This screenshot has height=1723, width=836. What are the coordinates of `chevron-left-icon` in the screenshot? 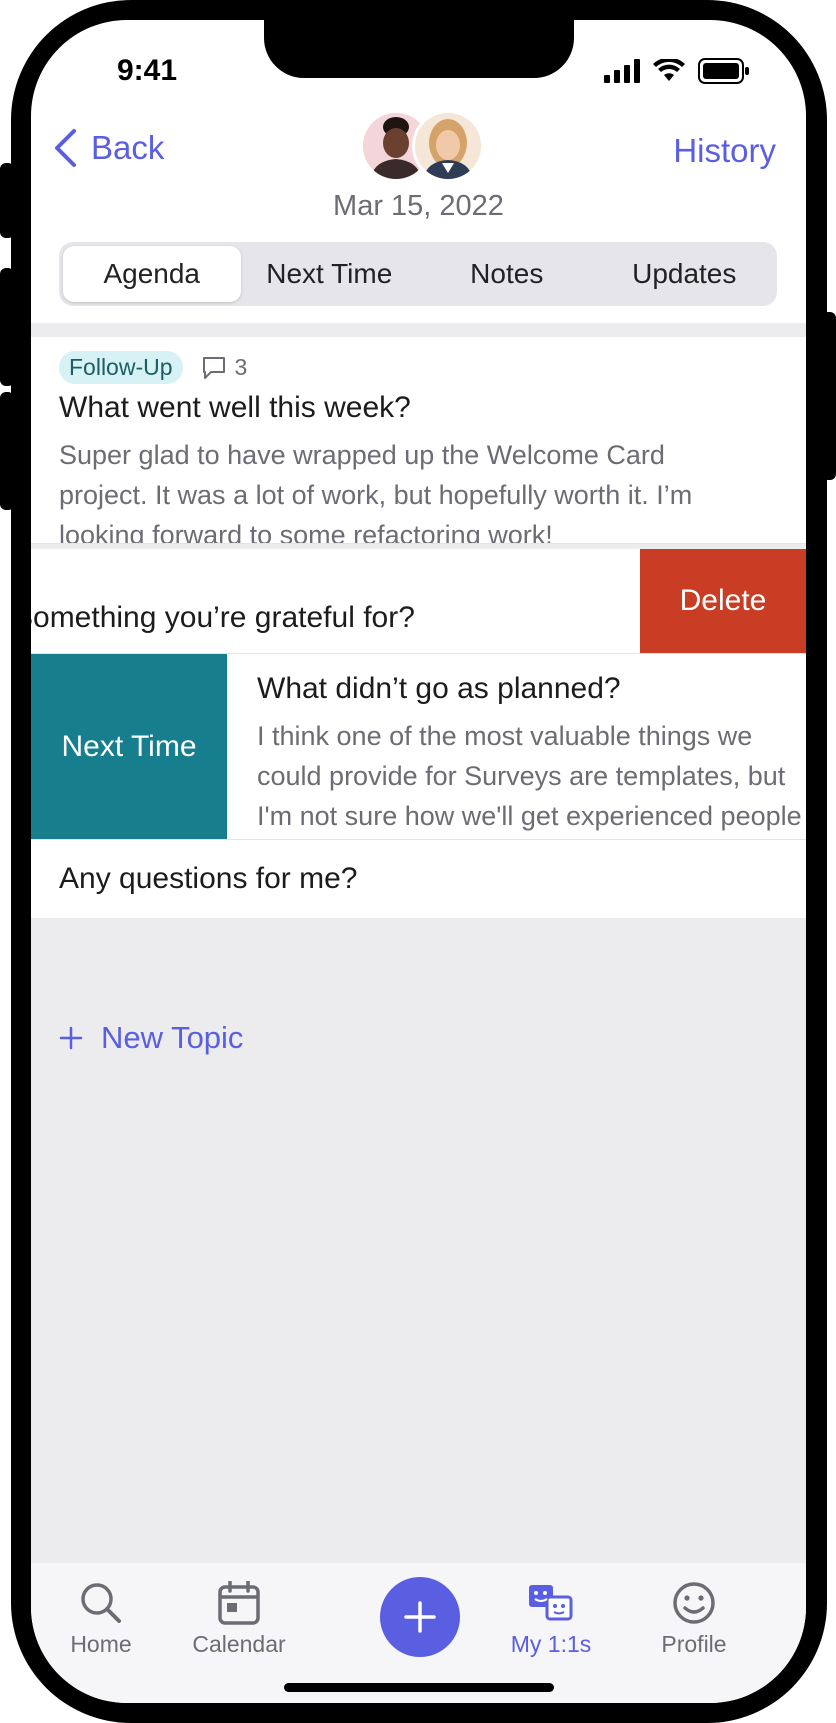 It's located at (65, 148).